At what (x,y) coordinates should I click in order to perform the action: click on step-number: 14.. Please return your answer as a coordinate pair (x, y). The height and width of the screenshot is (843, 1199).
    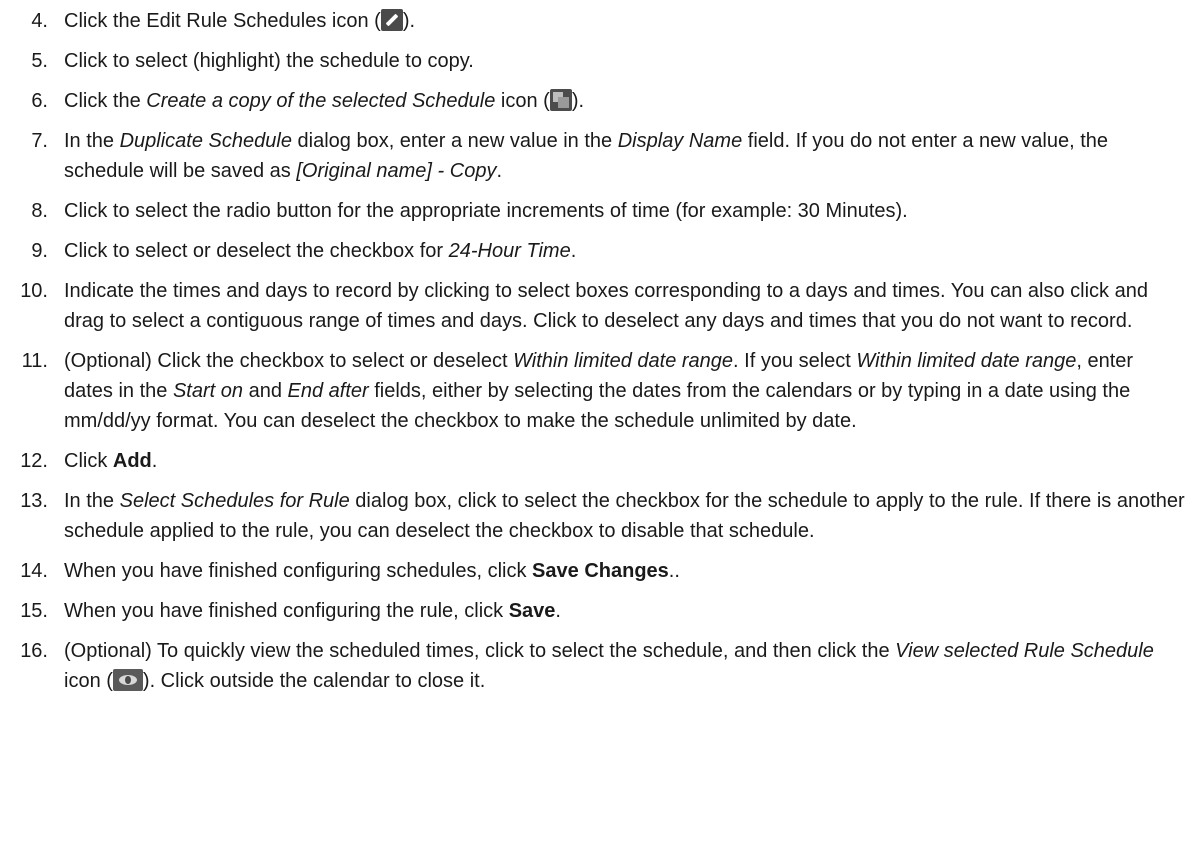
    Looking at the image, I should click on (34, 571).